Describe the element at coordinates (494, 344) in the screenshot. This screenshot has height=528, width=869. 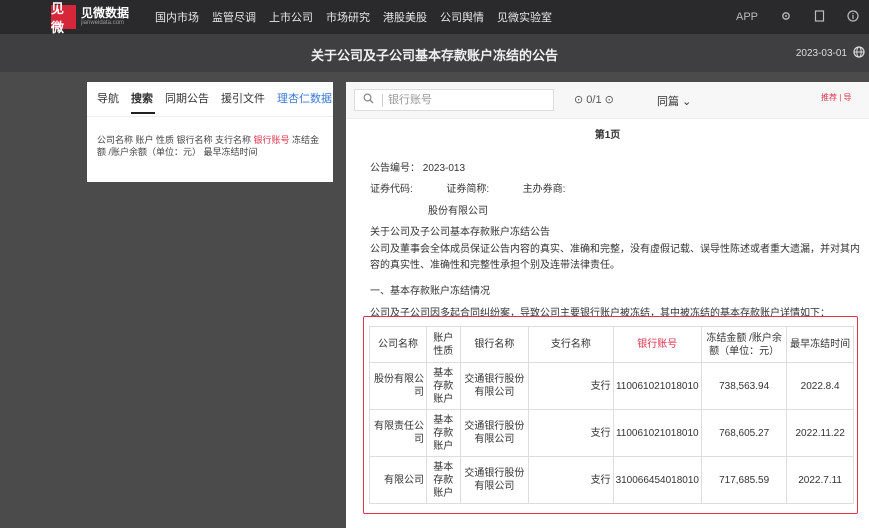
I see `col-bank-name: 银行名称` at that location.